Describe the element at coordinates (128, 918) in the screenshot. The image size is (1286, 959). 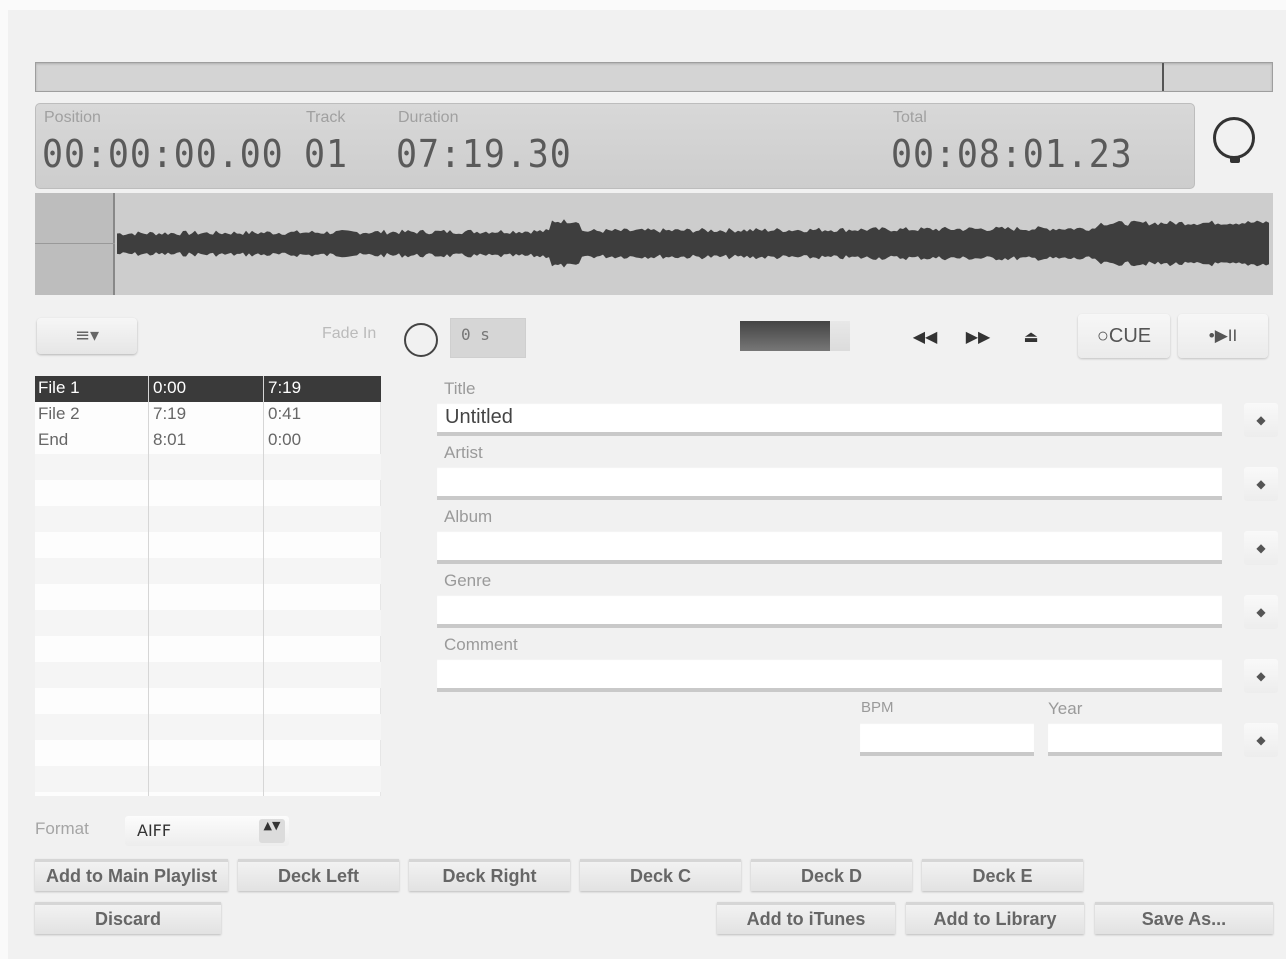
I see `discard-button: Discard` at that location.